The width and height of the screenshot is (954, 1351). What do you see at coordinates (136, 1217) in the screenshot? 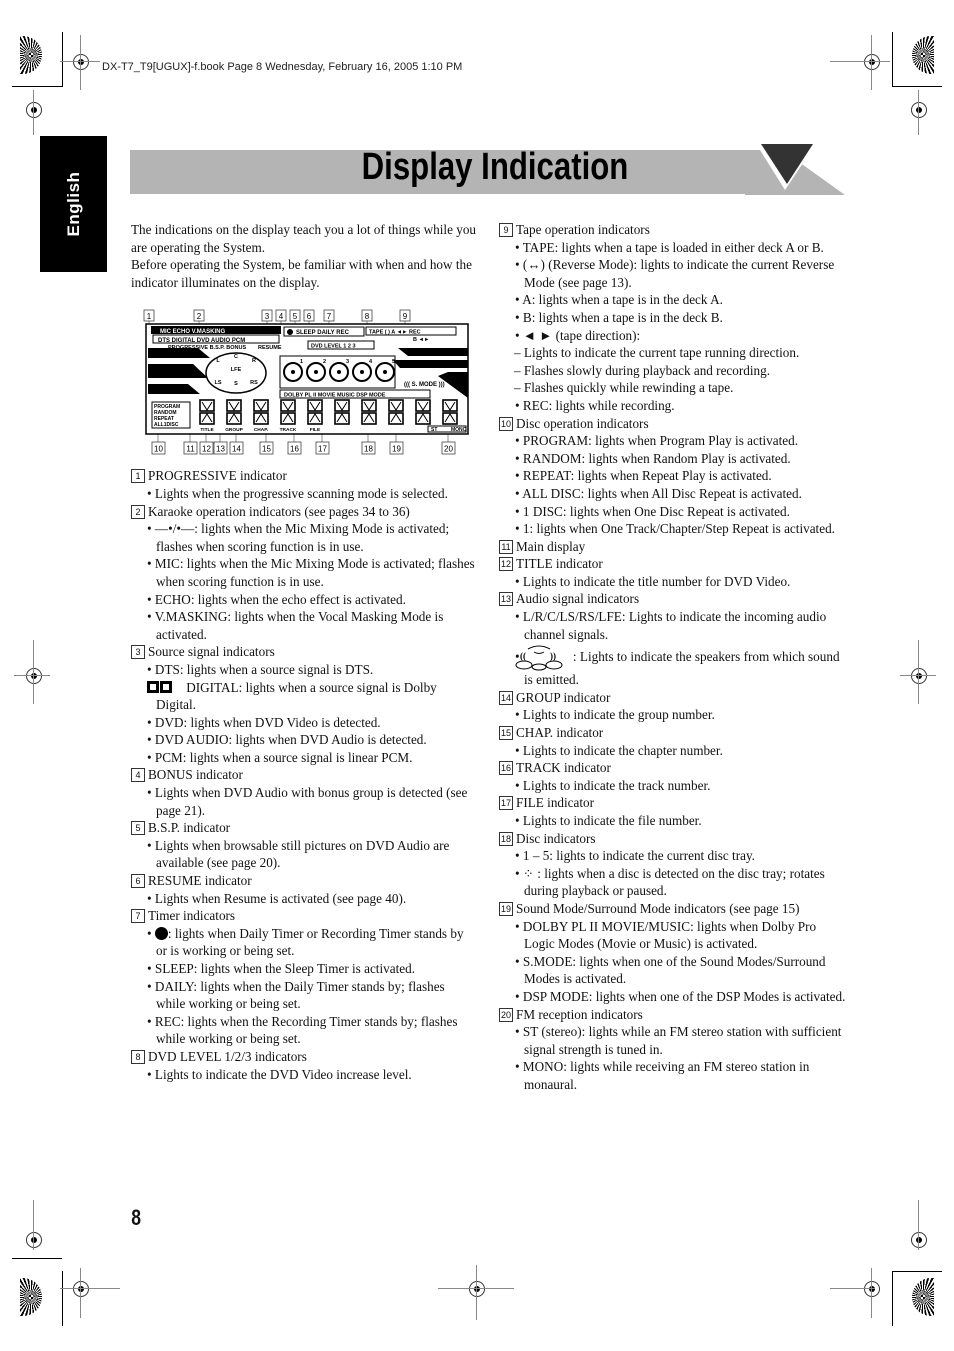
I see `page-number: 8` at bounding box center [136, 1217].